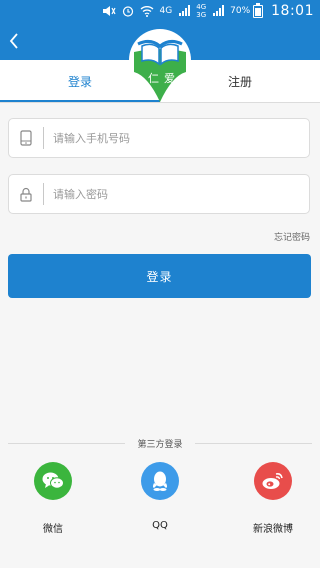 The image size is (320, 568). Describe the element at coordinates (176, 138) in the screenshot. I see `phone-input` at that location.